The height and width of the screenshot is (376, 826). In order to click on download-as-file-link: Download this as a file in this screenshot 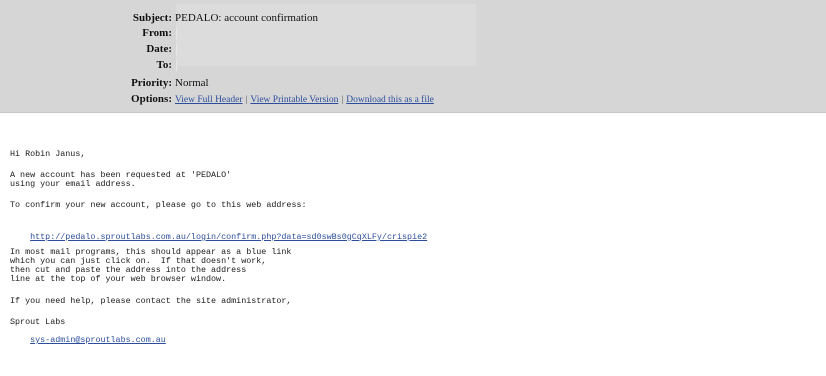, I will do `click(390, 100)`.